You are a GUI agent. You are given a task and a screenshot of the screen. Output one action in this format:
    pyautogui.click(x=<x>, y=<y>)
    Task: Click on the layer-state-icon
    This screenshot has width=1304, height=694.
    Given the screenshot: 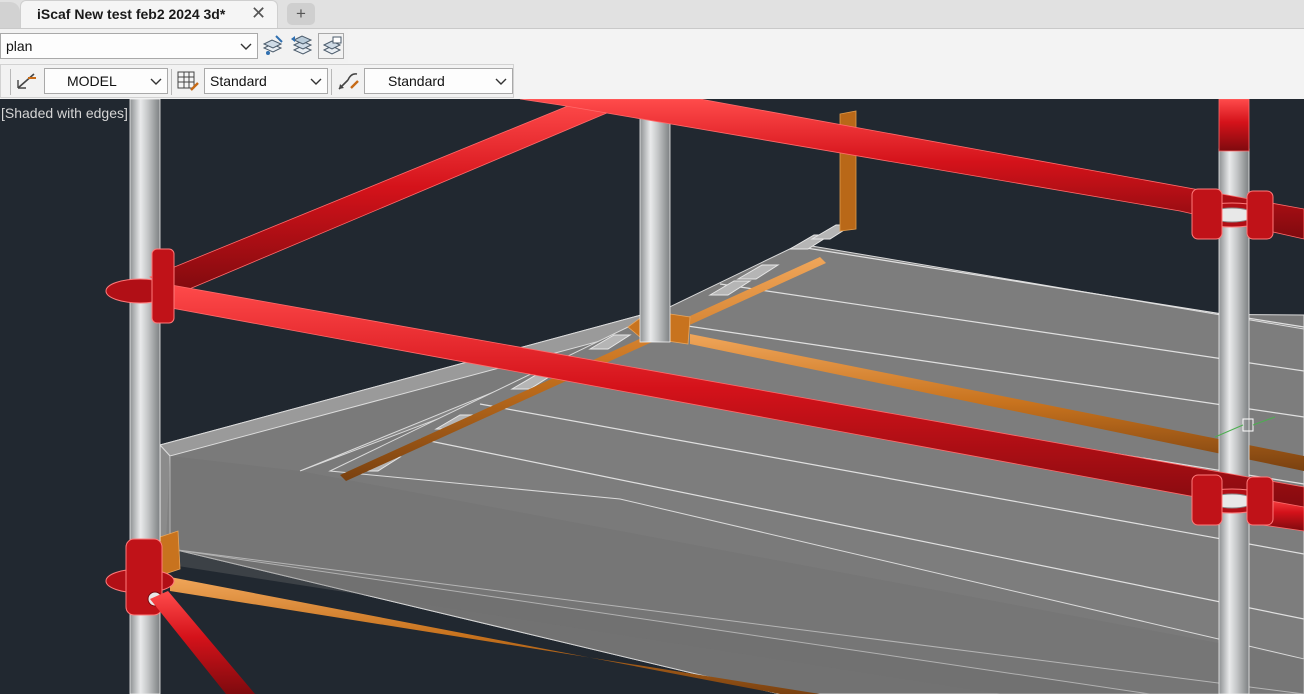 What is the action you would take?
    pyautogui.click(x=302, y=46)
    